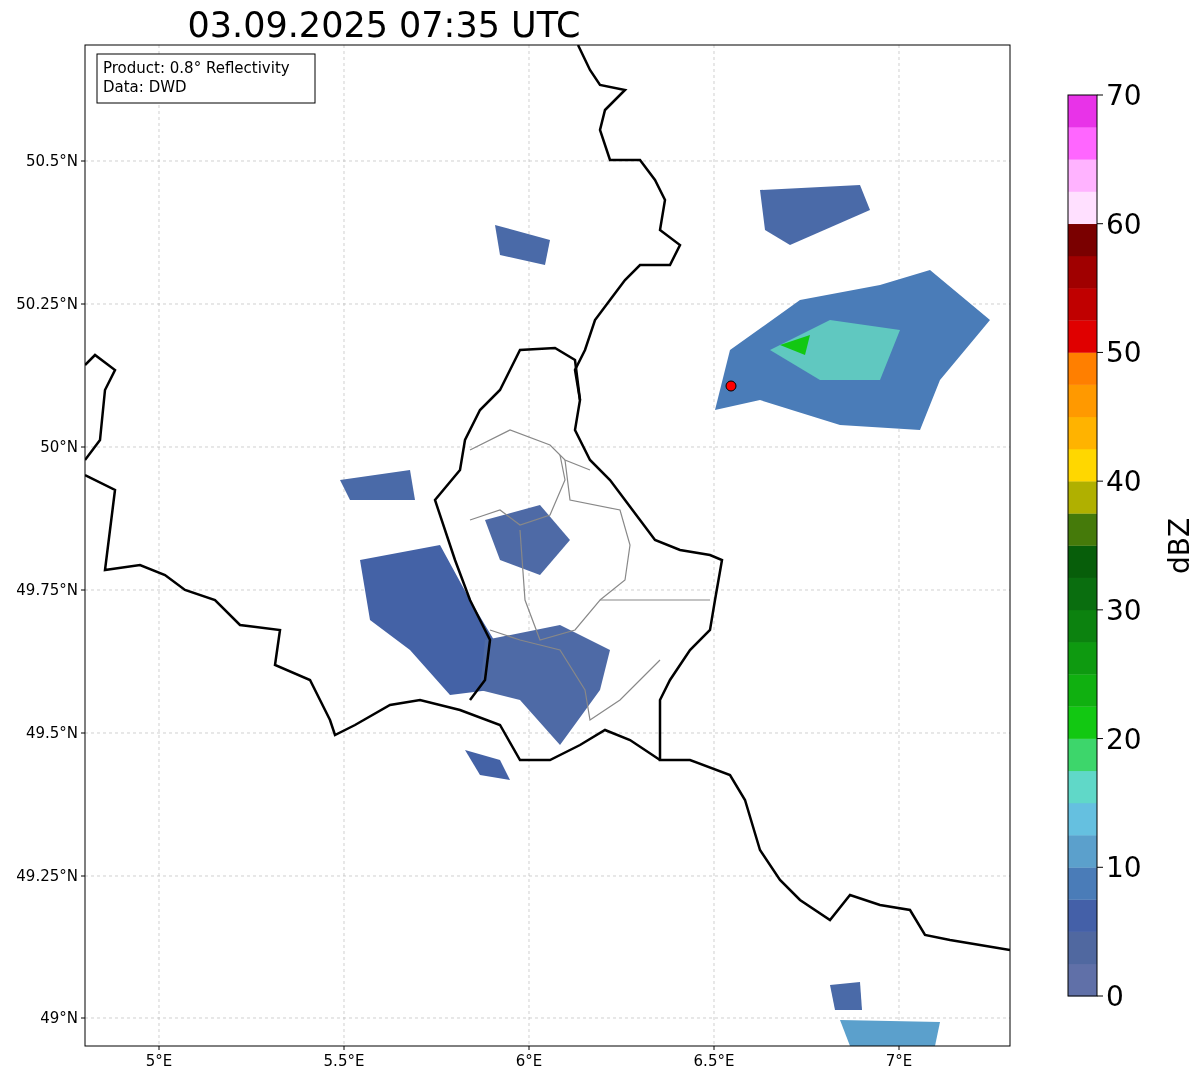  What do you see at coordinates (159, 1061) in the screenshot?
I see `x-tick-label: 5°E` at bounding box center [159, 1061].